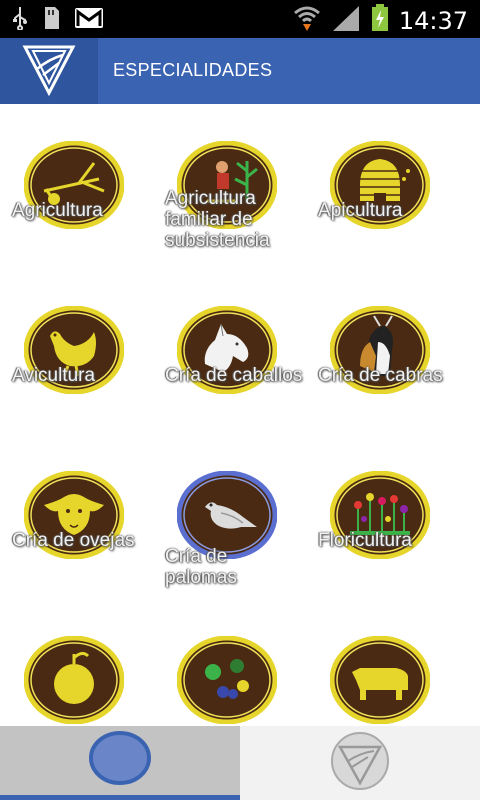 The image size is (480, 800). What do you see at coordinates (80, 186) in the screenshot?
I see `specialty-item-agricultura: Agricultura` at bounding box center [80, 186].